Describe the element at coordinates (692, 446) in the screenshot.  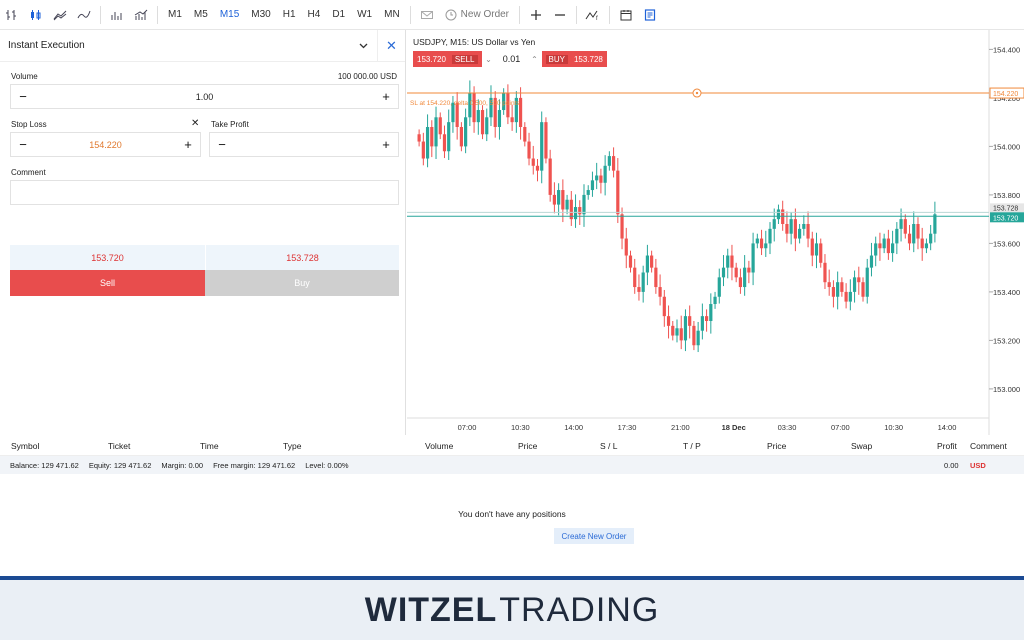
I see `col-tp: T / P` at that location.